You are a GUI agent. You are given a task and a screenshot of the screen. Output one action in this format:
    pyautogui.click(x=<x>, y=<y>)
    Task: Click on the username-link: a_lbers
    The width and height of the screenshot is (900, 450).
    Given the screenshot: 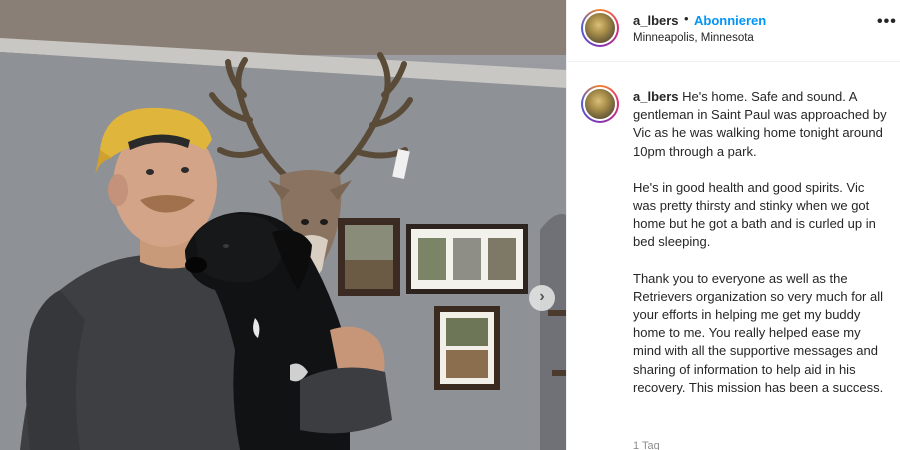 What is the action you would take?
    pyautogui.click(x=656, y=20)
    